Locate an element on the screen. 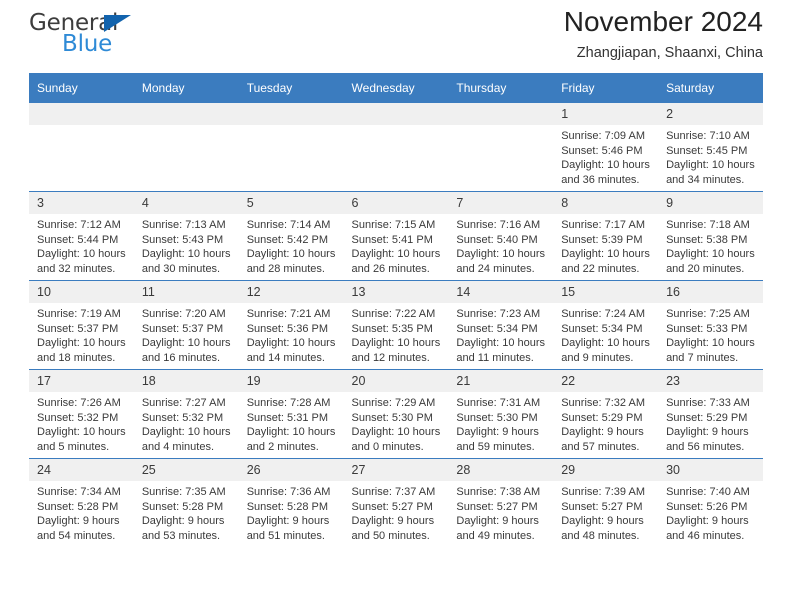 This screenshot has width=792, height=612. day-number: 7 is located at coordinates (501, 203).